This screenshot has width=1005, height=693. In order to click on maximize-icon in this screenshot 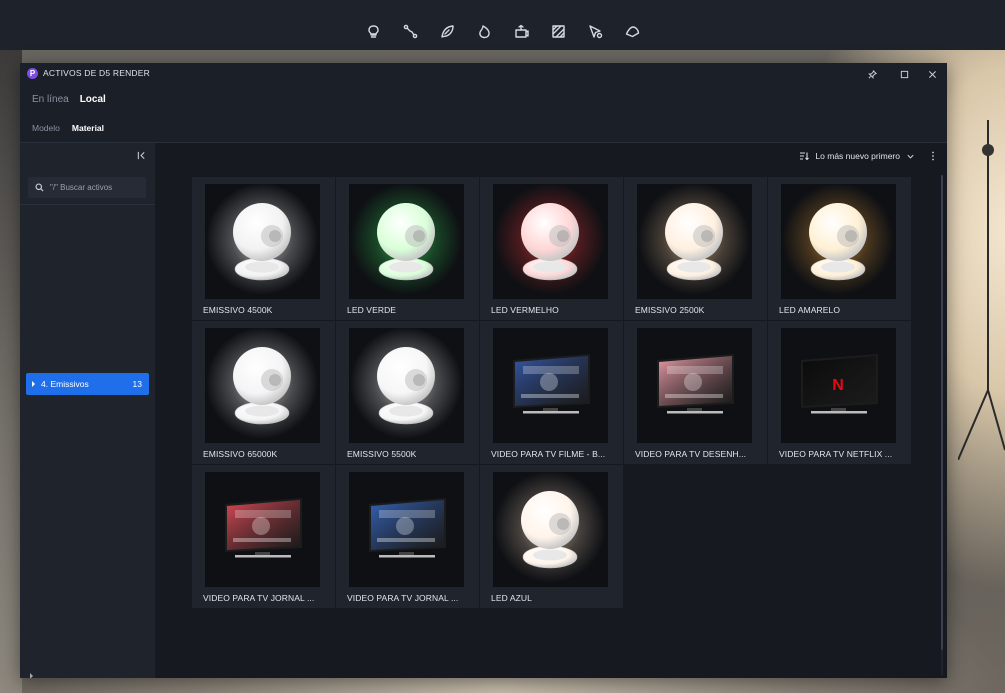, I will do `click(904, 74)`.